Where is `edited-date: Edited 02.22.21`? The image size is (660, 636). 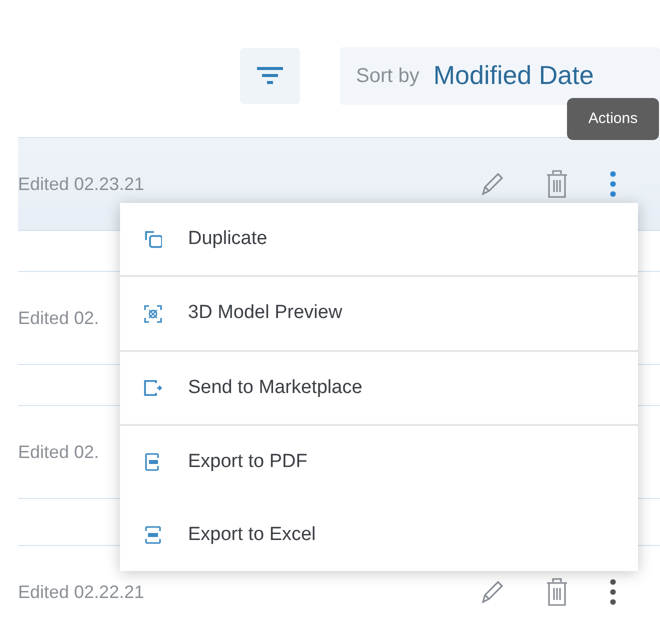 edited-date: Edited 02.22.21 is located at coordinates (81, 592).